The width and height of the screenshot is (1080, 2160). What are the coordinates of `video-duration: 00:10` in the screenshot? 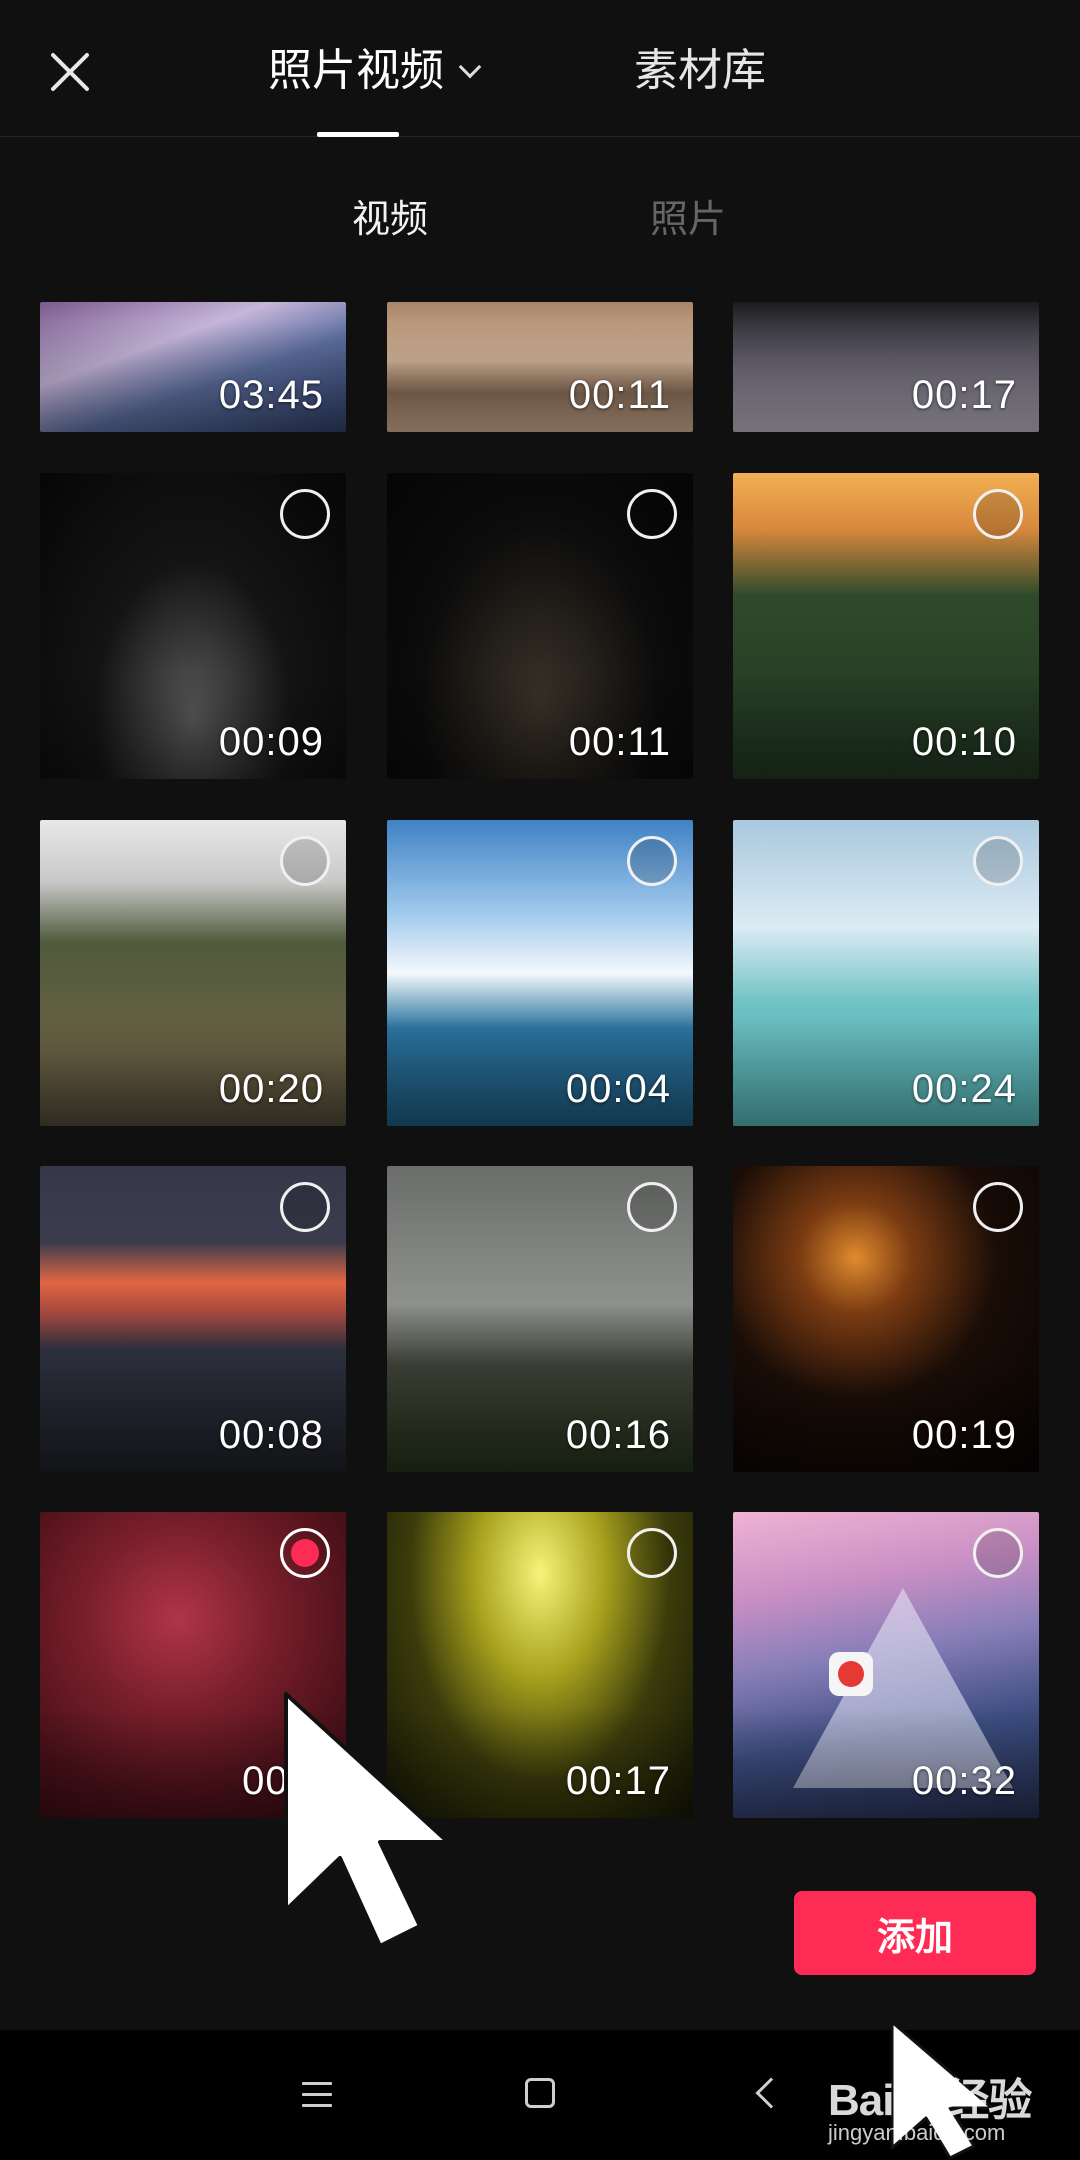 It's located at (964, 742).